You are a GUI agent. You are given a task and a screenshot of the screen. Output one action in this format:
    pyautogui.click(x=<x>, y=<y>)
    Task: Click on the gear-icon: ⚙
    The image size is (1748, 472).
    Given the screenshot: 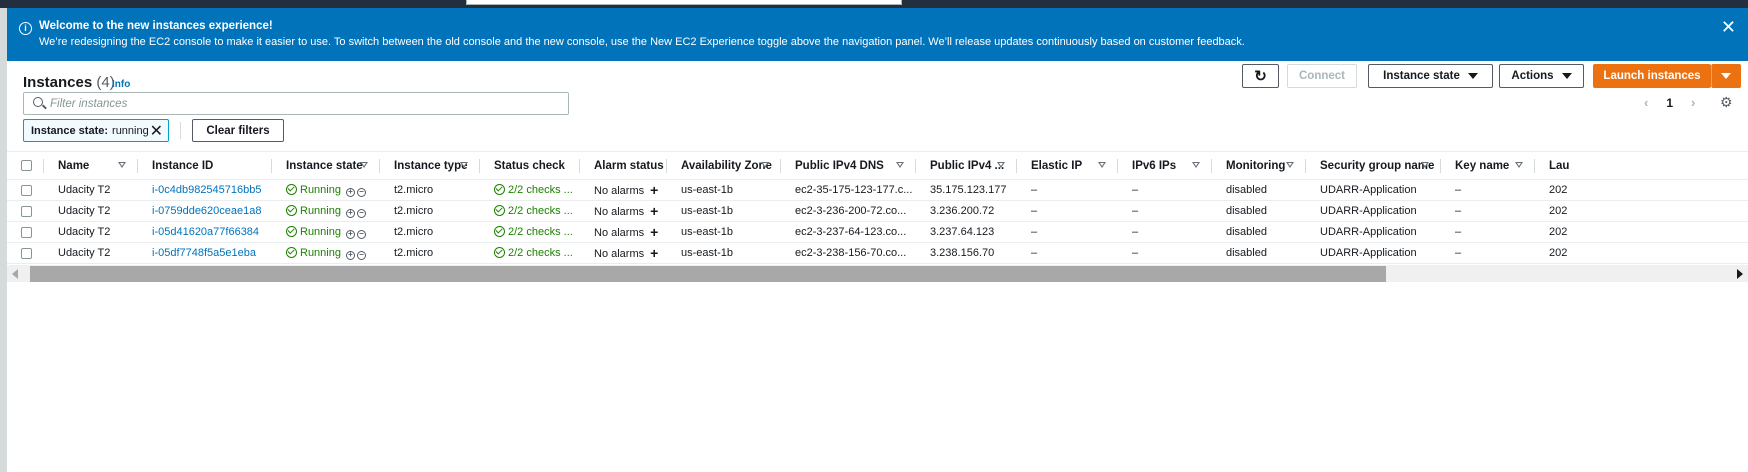 What is the action you would take?
    pyautogui.click(x=1727, y=102)
    